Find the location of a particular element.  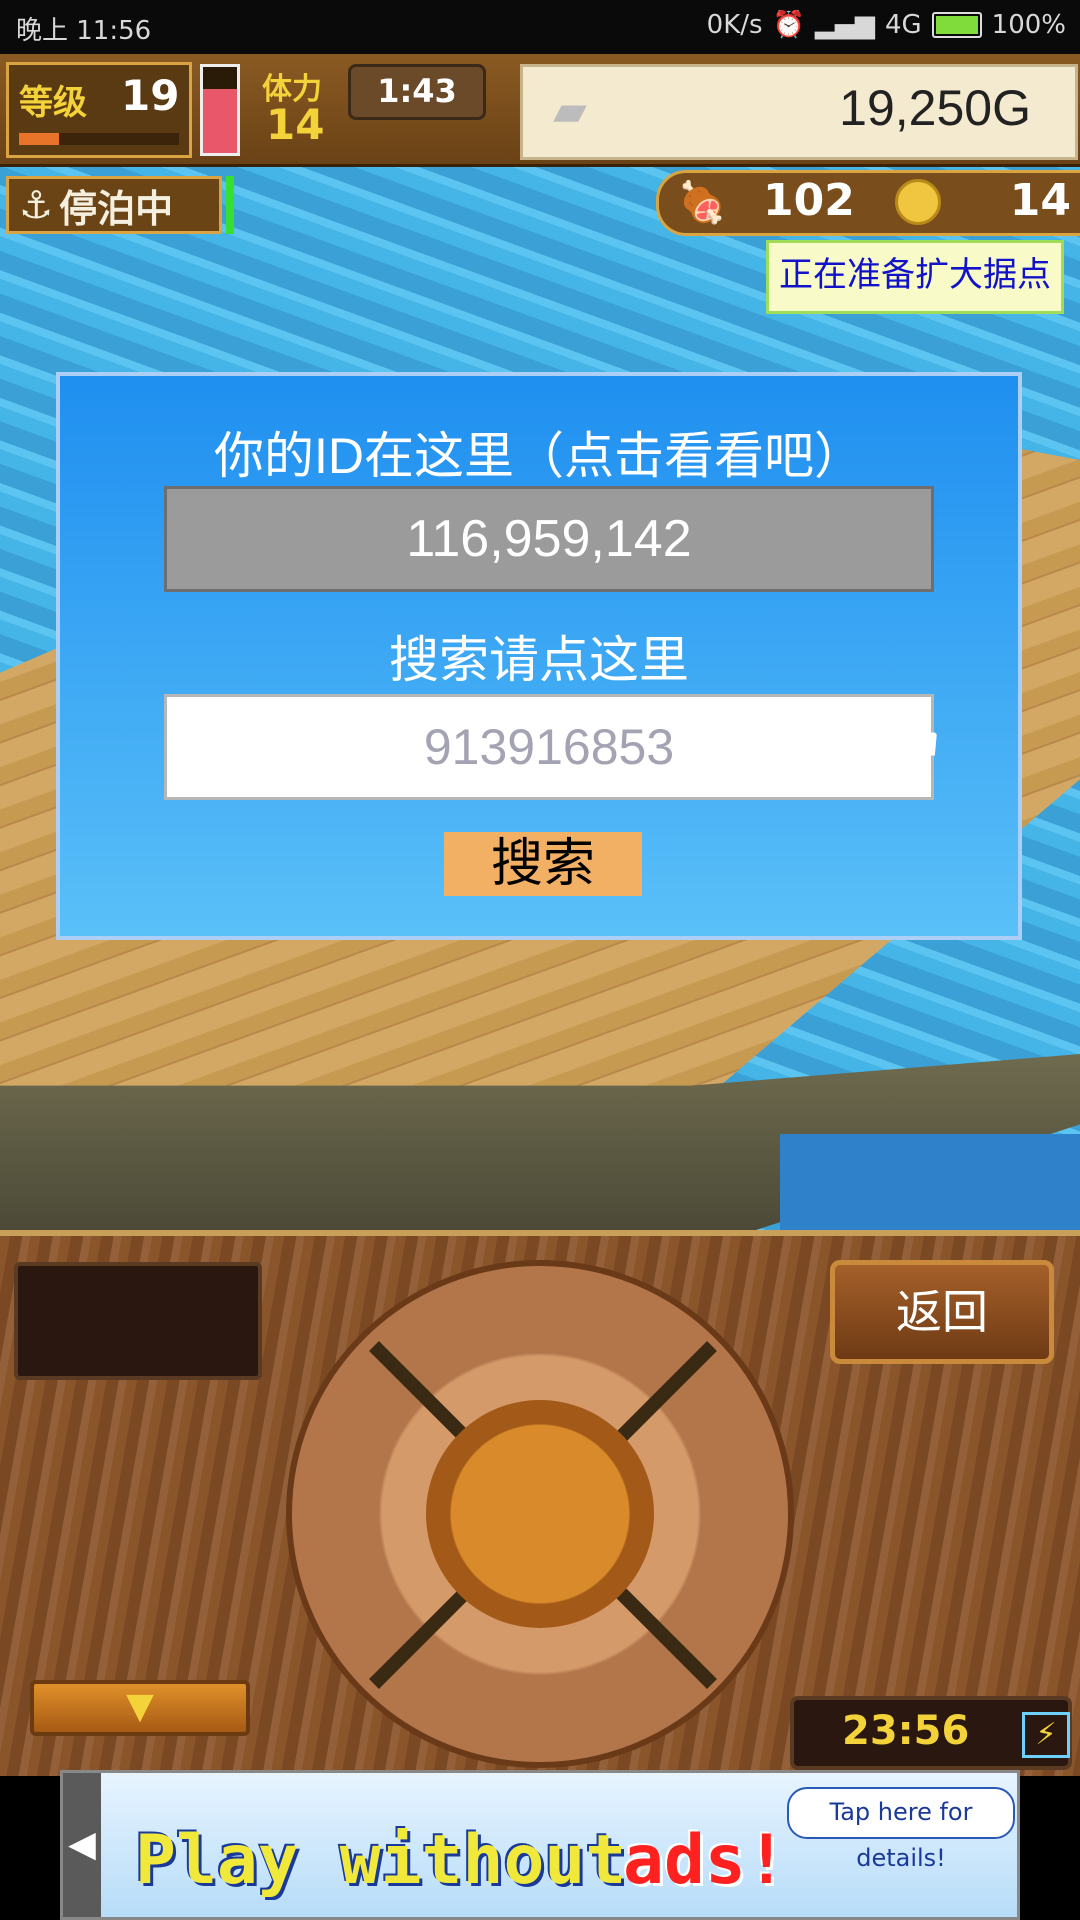

user-id-field: 116,959,142 is located at coordinates (549, 539).